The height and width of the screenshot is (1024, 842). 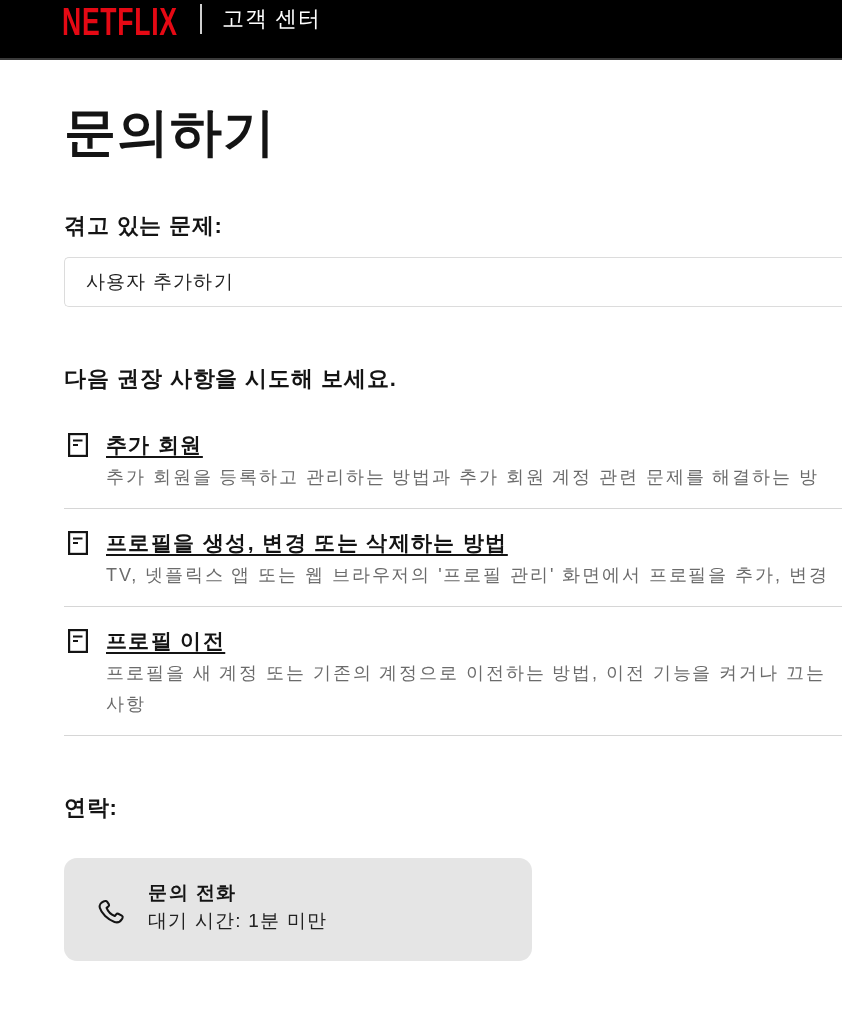 I want to click on issue-field: 사용자 추가하기, so click(x=453, y=282).